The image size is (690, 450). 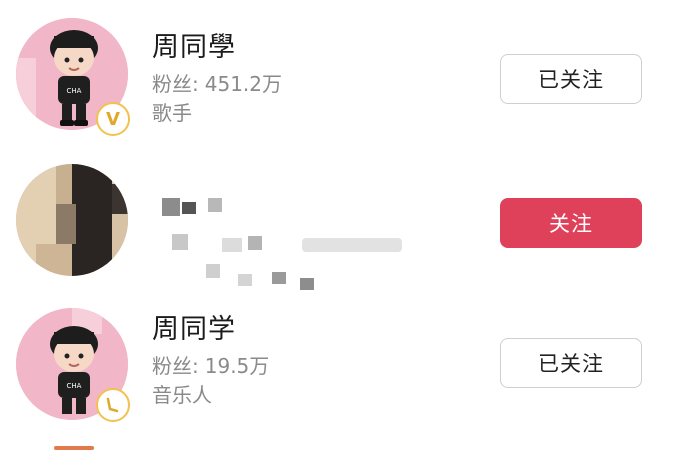 I want to click on user-info: 周同學 粉丝: 451.2万 歌手, so click(x=312, y=79).